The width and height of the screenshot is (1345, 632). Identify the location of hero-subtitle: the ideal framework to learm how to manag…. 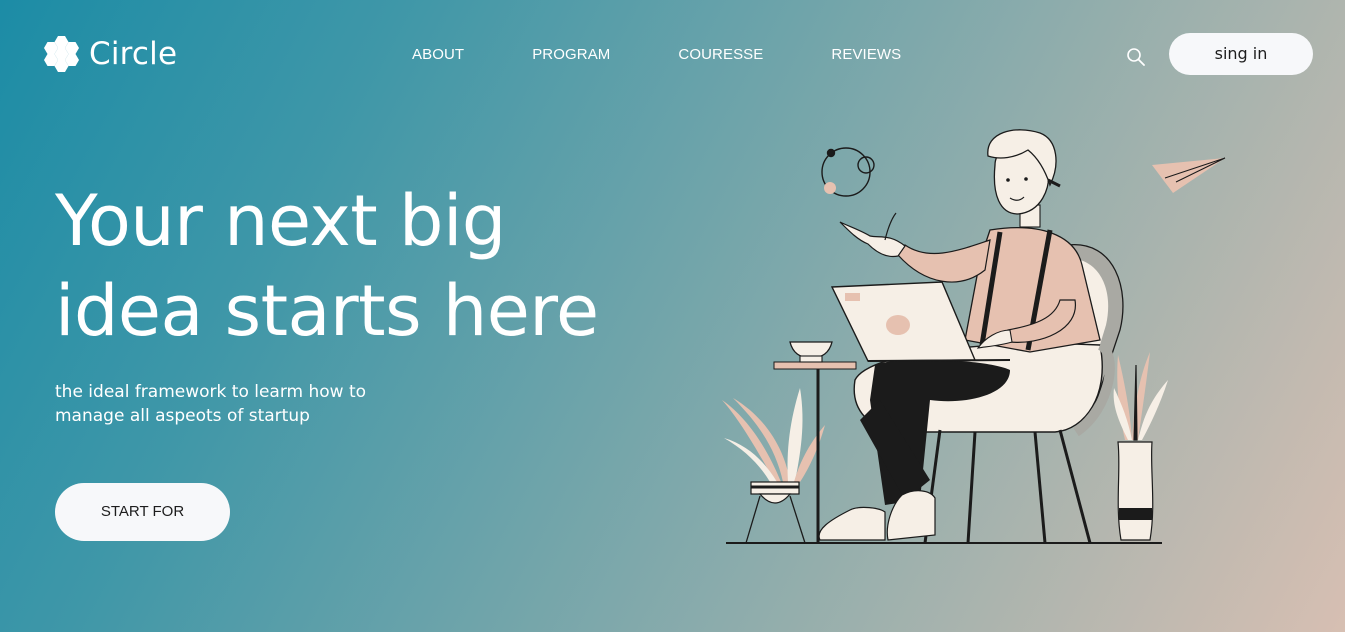
(235, 404).